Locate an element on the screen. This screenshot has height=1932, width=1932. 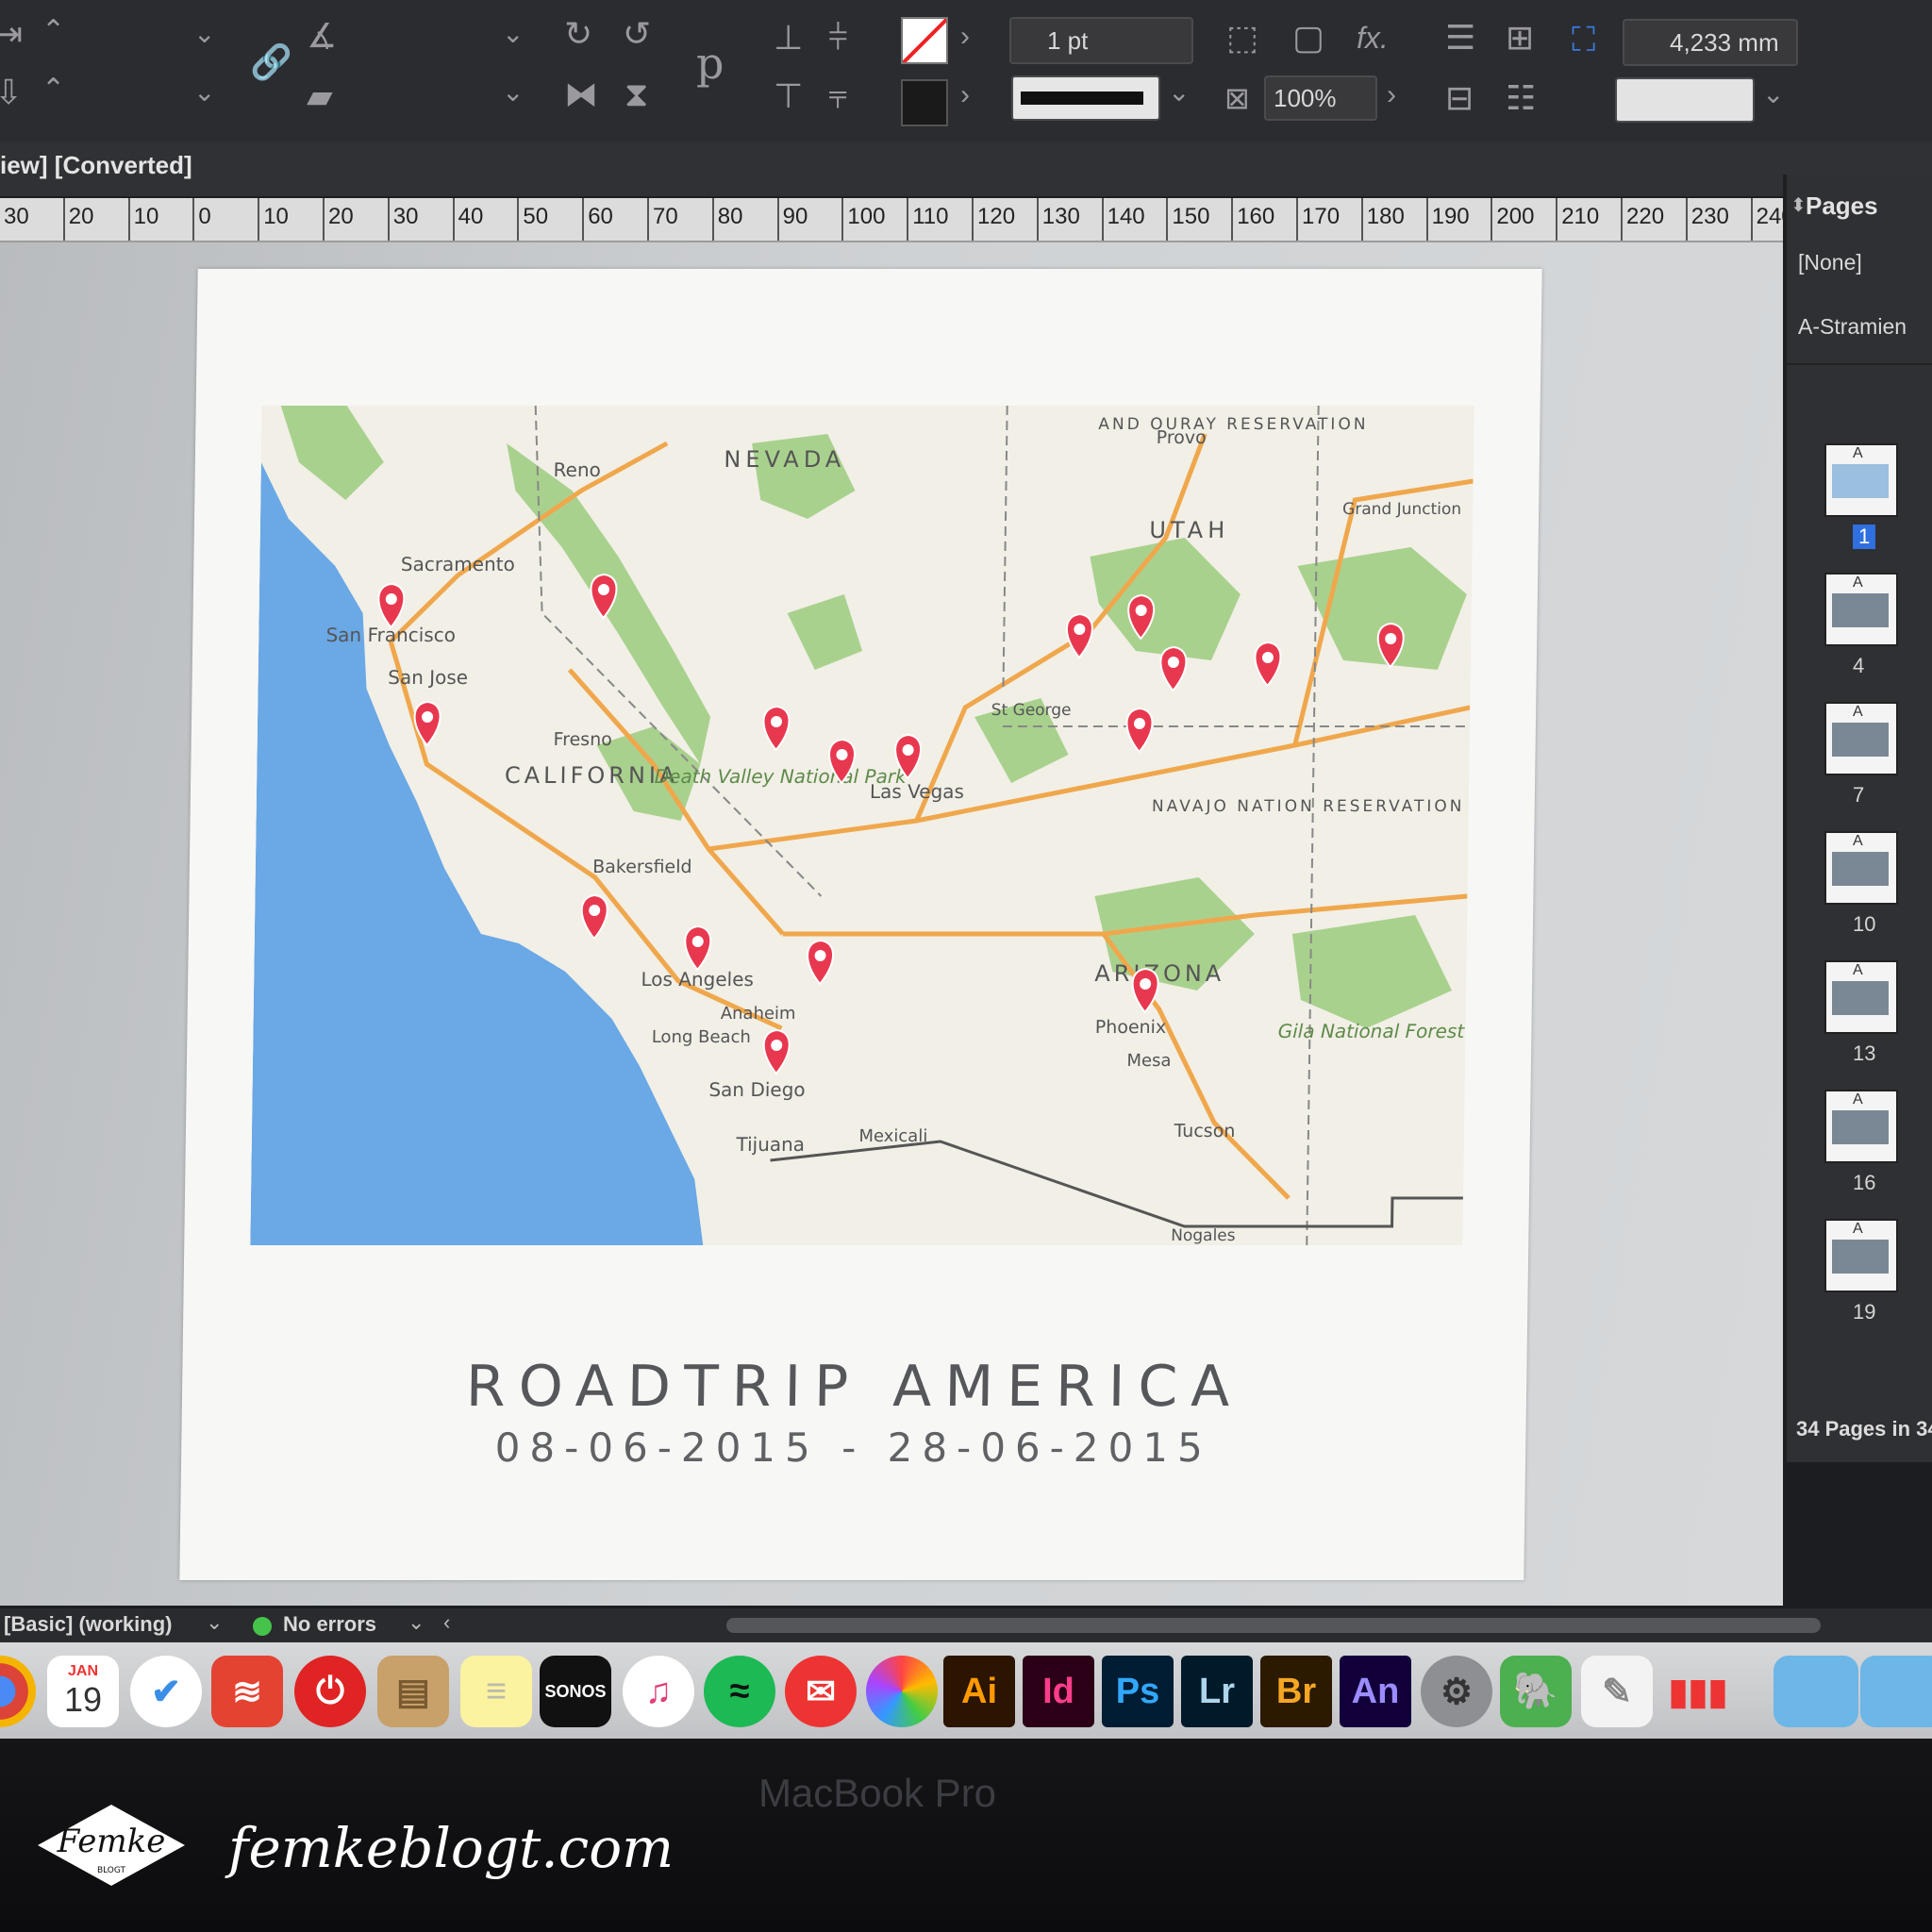
effects-icon: fx. is located at coordinates (1373, 38).